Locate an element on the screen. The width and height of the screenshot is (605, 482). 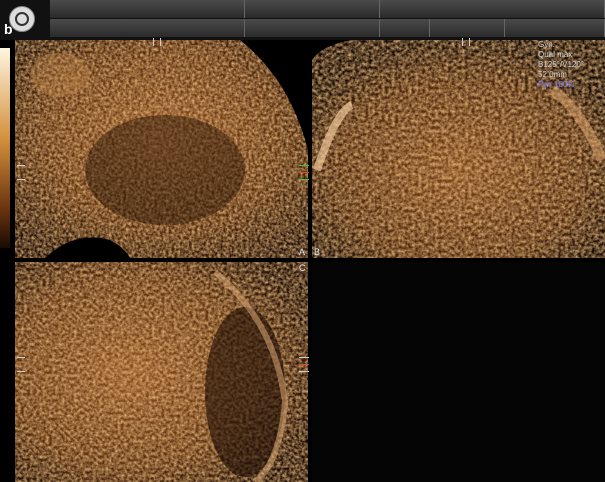
panel-b-label: B is located at coordinates (317, 252).